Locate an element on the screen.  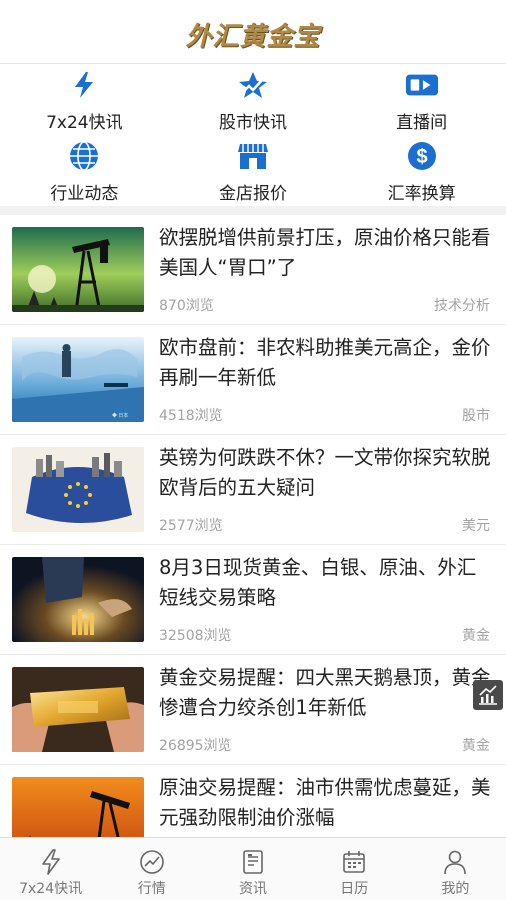
quick-link-exchange-rate: $ 汇率换算 is located at coordinates (421, 170).